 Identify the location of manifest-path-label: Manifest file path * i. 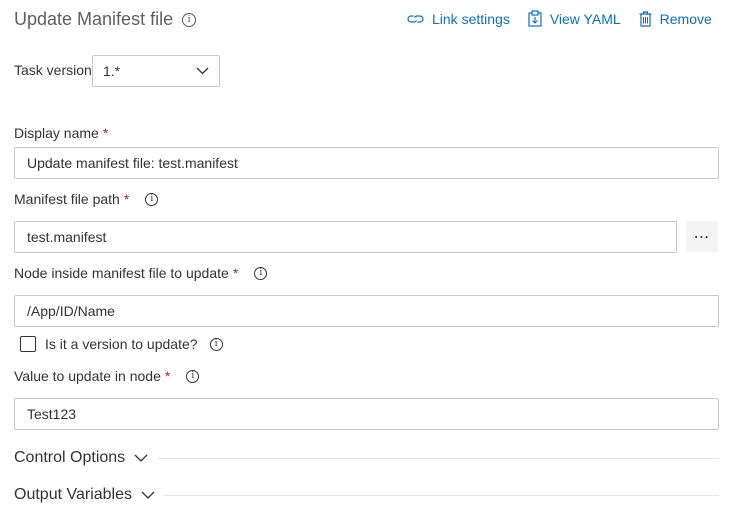
(86, 199).